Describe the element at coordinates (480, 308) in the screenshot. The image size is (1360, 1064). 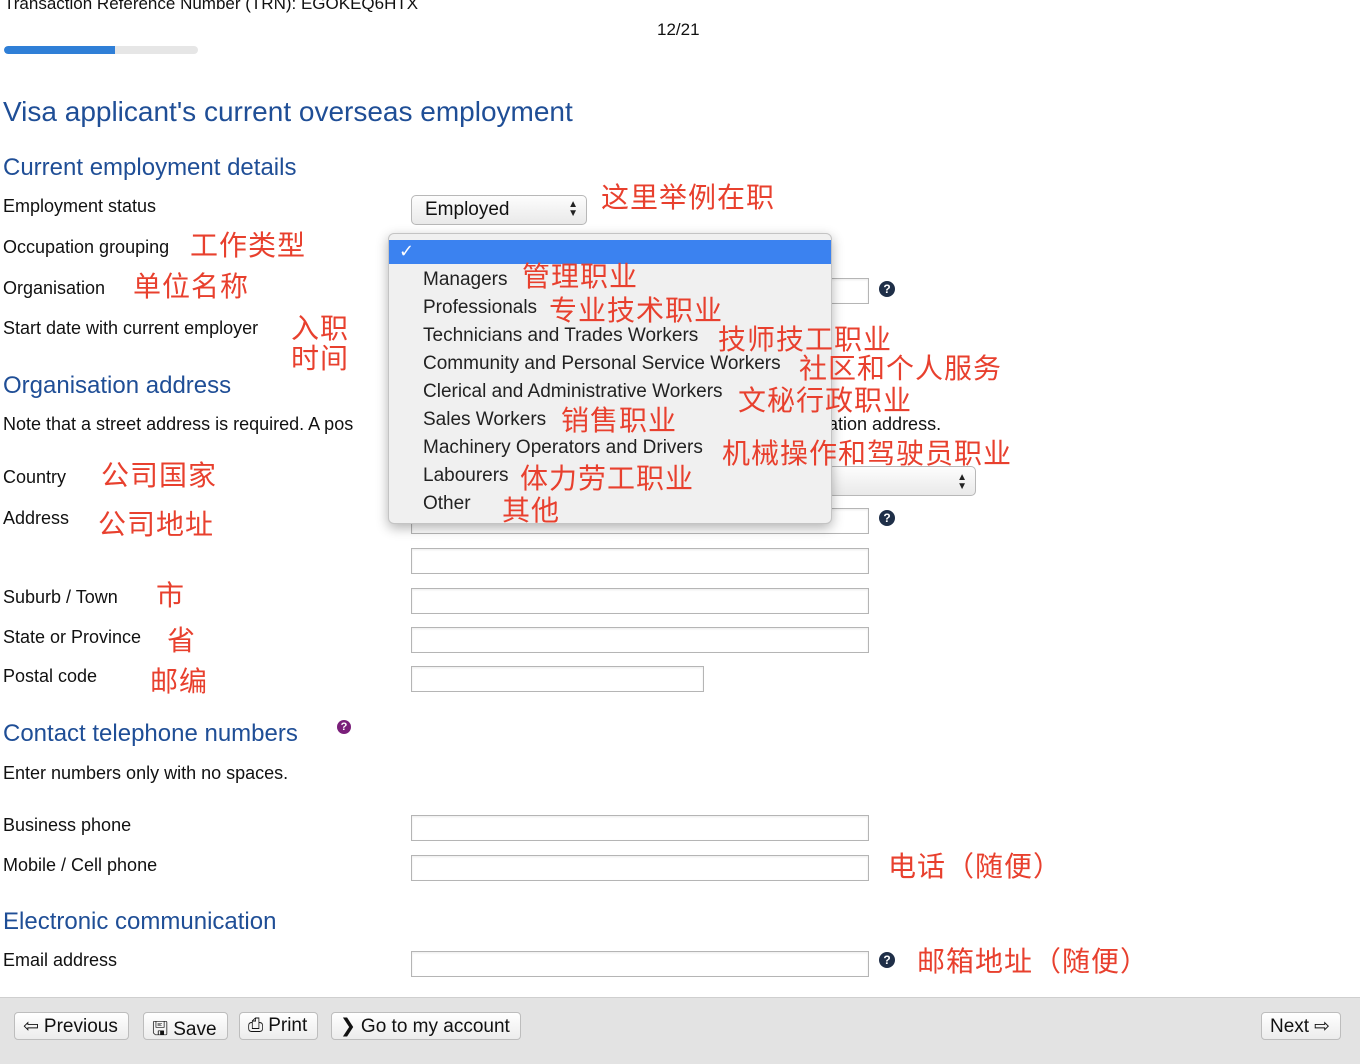
I see `occupation-option-professionals: Professionals` at that location.